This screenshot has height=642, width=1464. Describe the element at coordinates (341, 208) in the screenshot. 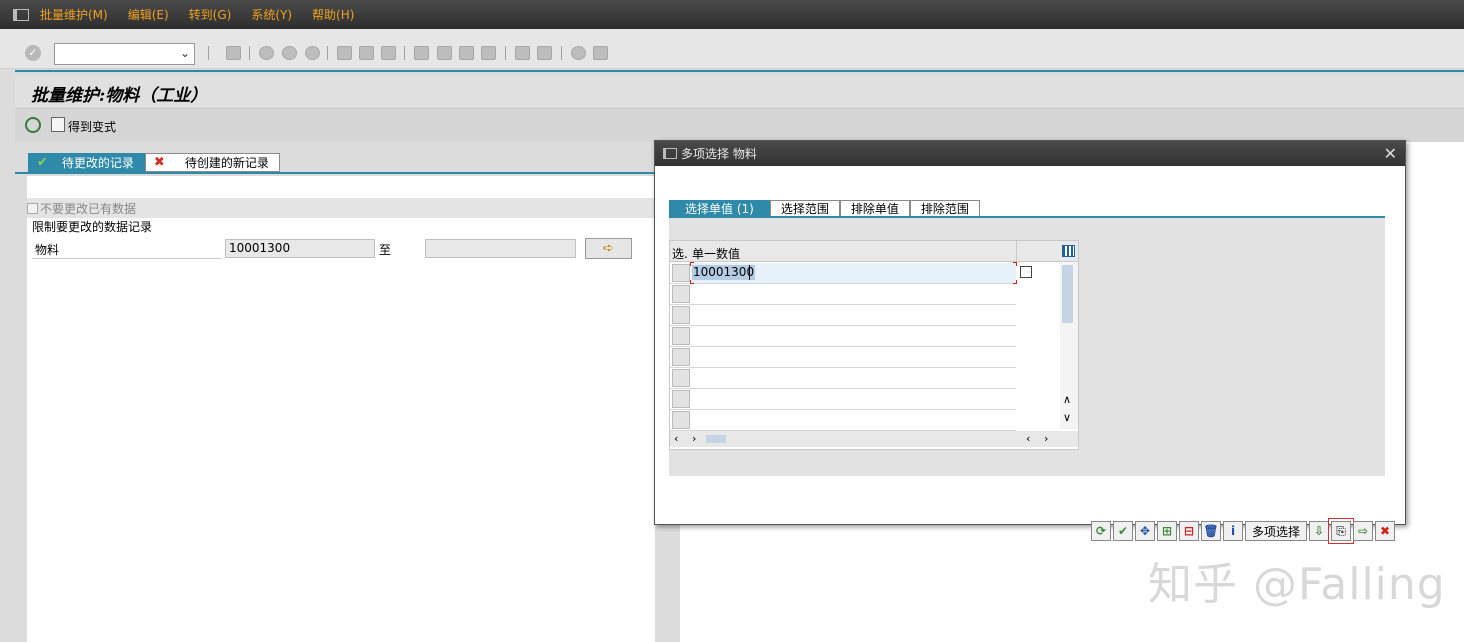

I see `checkbox-row: 不要更改已有数据` at that location.